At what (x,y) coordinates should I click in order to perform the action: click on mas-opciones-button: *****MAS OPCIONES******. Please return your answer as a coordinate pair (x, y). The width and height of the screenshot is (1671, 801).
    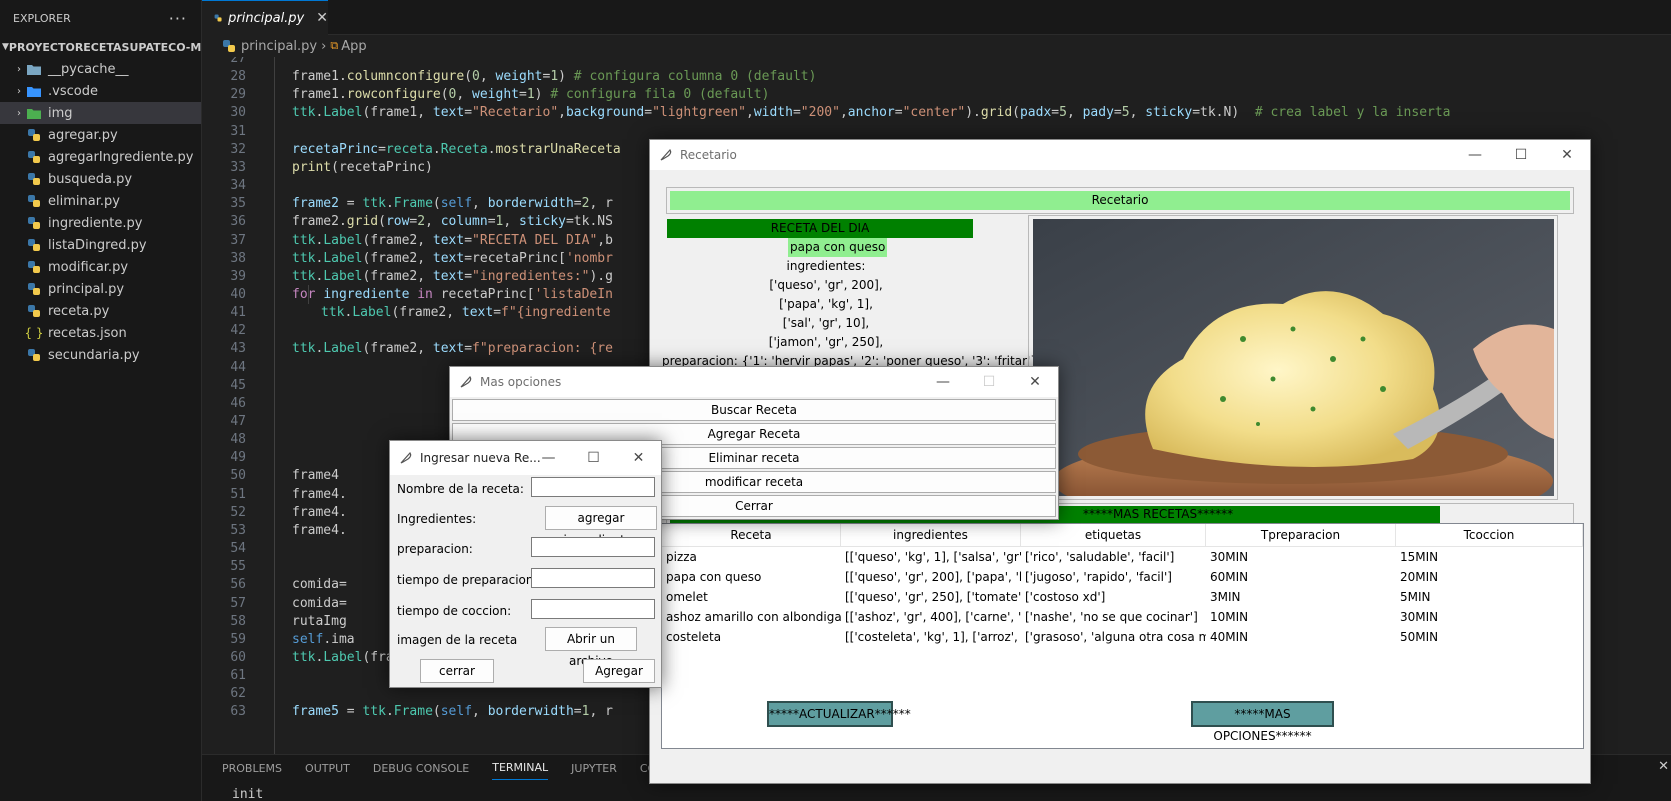
    Looking at the image, I should click on (1262, 722).